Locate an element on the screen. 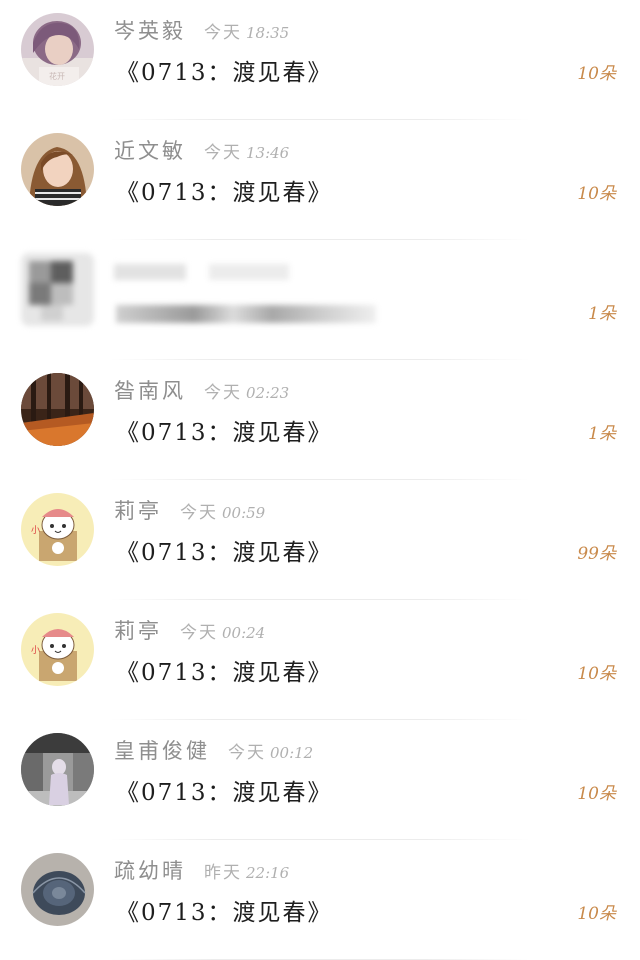  list-item: 昝南风 今天 02:23 《0713：渡见春》 1朵 is located at coordinates (320, 420).